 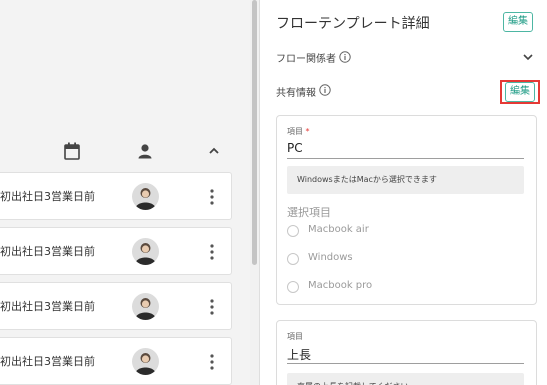 What do you see at coordinates (72, 151) in the screenshot?
I see `calendar-icon` at bounding box center [72, 151].